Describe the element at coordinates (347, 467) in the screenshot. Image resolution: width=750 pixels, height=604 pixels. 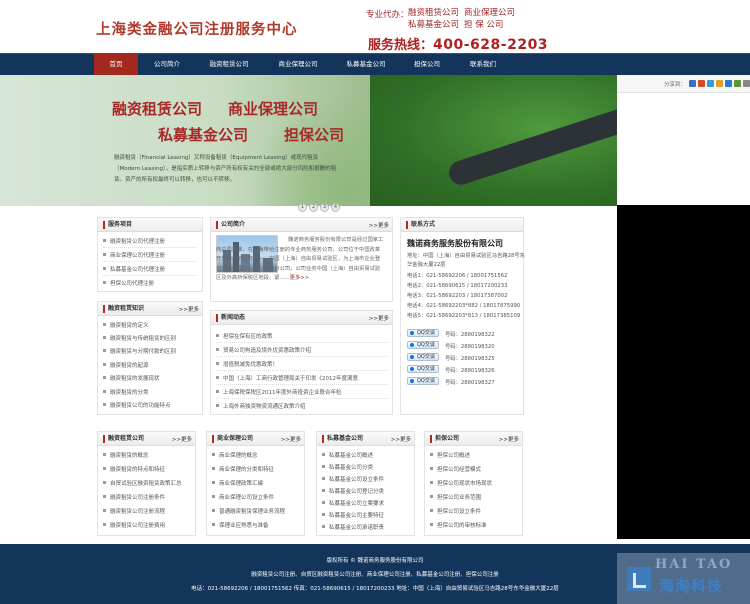
I see `list-item: 私募基金公司分类` at that location.